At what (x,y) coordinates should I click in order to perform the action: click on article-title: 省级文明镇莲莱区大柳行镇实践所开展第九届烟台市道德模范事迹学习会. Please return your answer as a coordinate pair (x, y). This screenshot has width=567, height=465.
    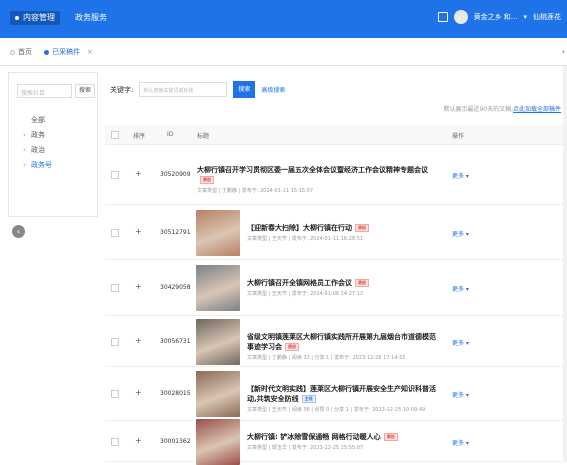
    Looking at the image, I should click on (341, 342).